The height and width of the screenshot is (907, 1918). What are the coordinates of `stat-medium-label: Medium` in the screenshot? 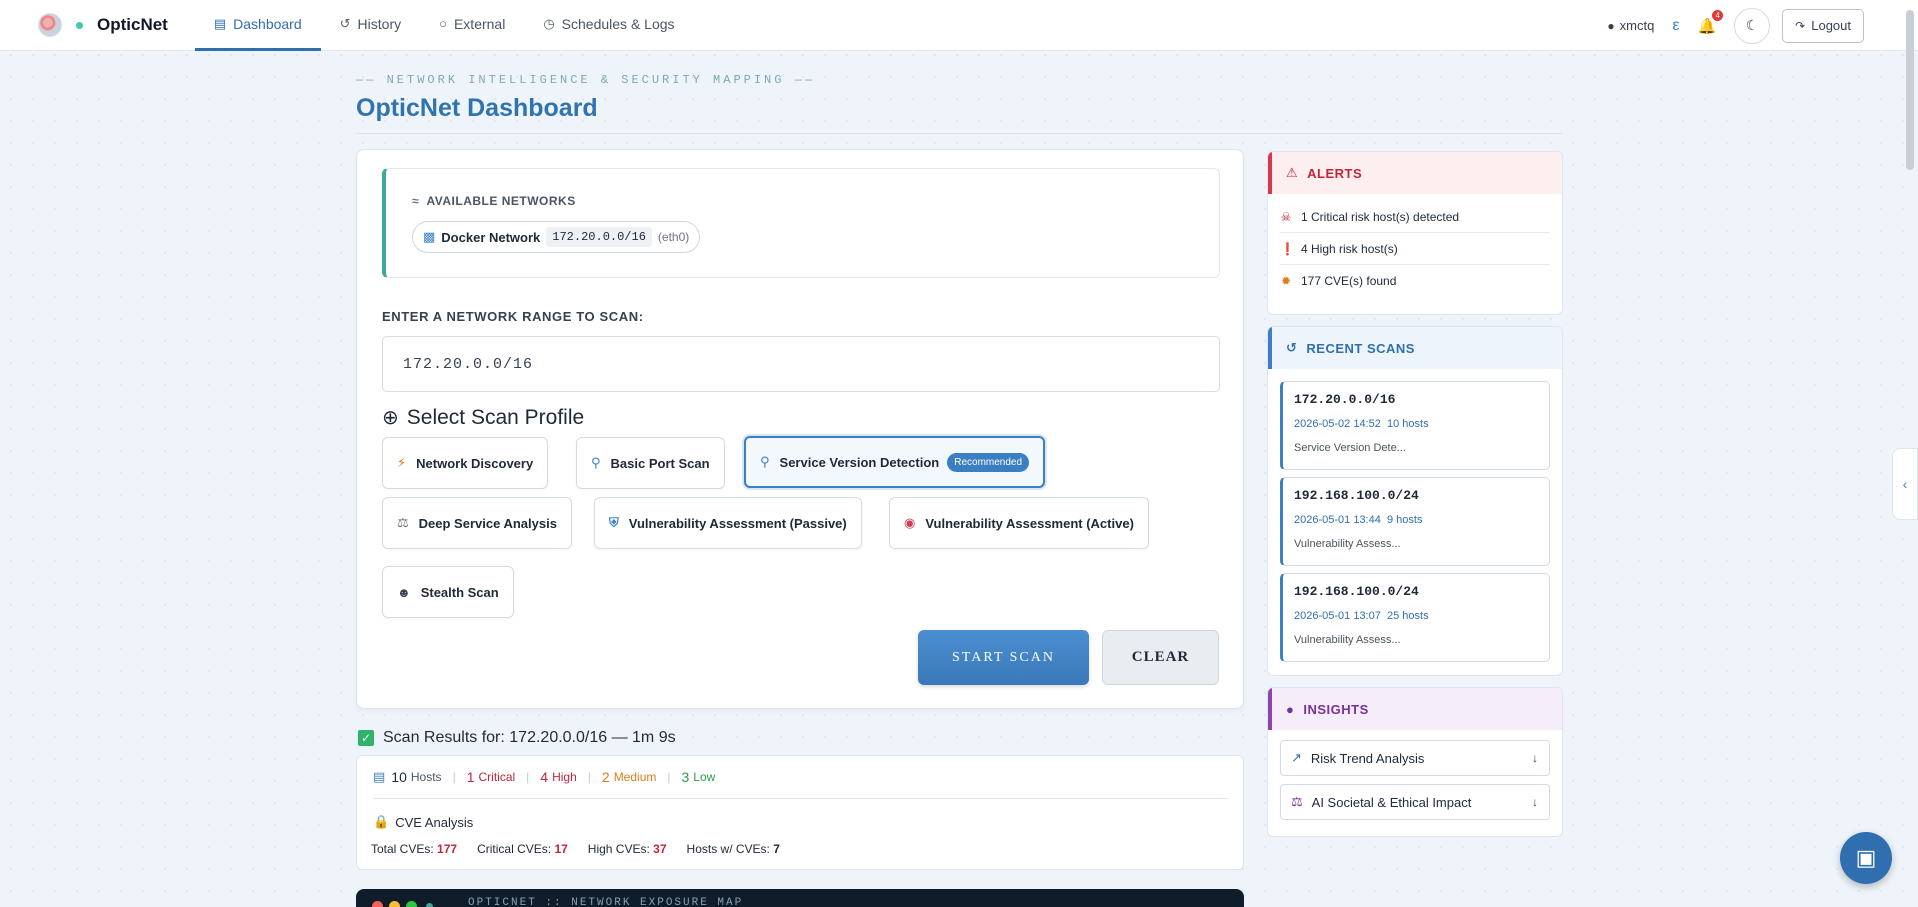 It's located at (635, 777).